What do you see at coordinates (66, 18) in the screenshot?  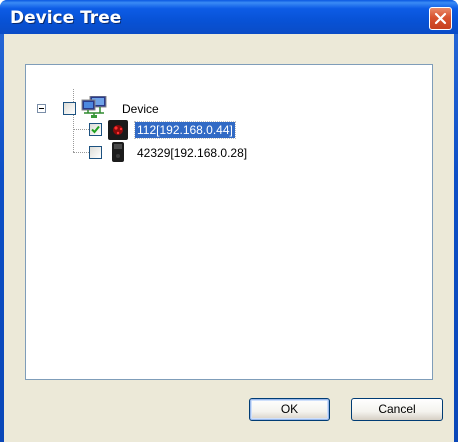 I see `window-title: Device Tree` at bounding box center [66, 18].